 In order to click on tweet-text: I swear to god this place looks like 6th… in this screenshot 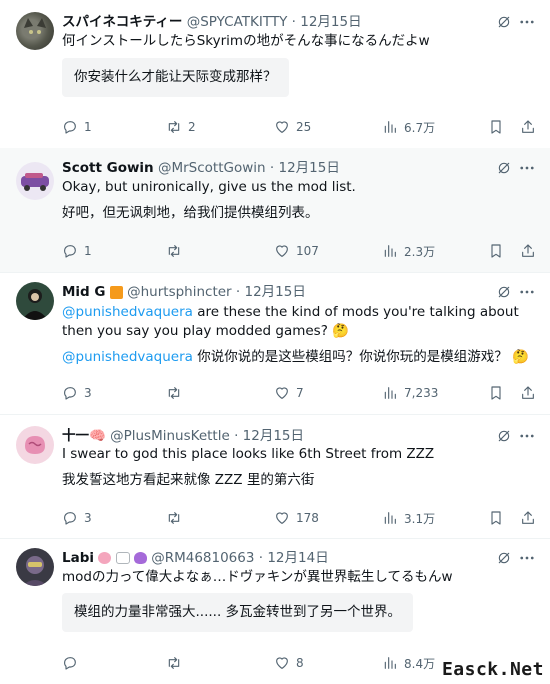, I will do `click(248, 454)`.